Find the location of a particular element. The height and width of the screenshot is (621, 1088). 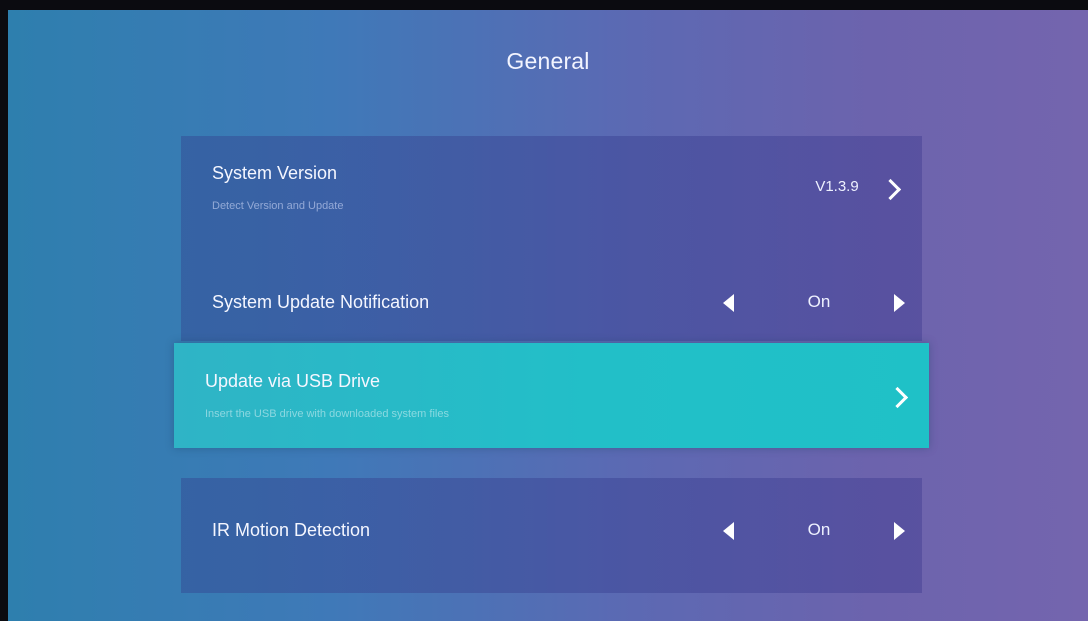

update-notification-label: System Update Notification is located at coordinates (321, 302).